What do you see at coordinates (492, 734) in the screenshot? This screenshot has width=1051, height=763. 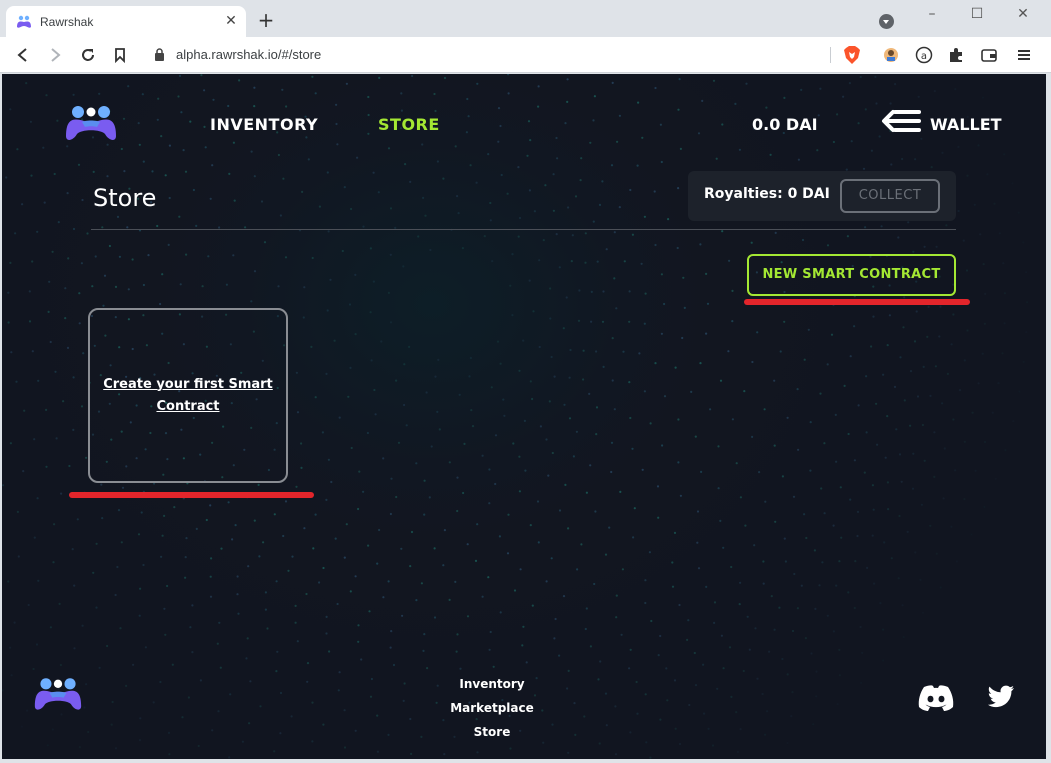 I see `footer-link-store: Store` at bounding box center [492, 734].